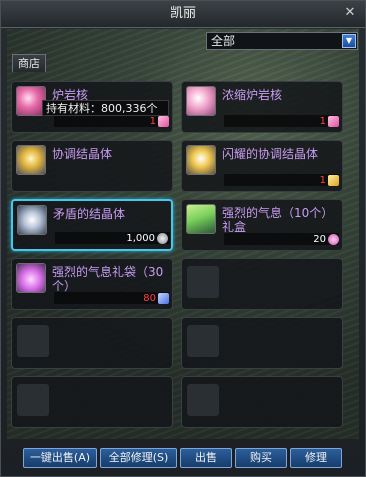 The width and height of the screenshot is (366, 477). I want to click on shop-item-5: 强烈的气息（10个）礼盒 20, so click(262, 225).